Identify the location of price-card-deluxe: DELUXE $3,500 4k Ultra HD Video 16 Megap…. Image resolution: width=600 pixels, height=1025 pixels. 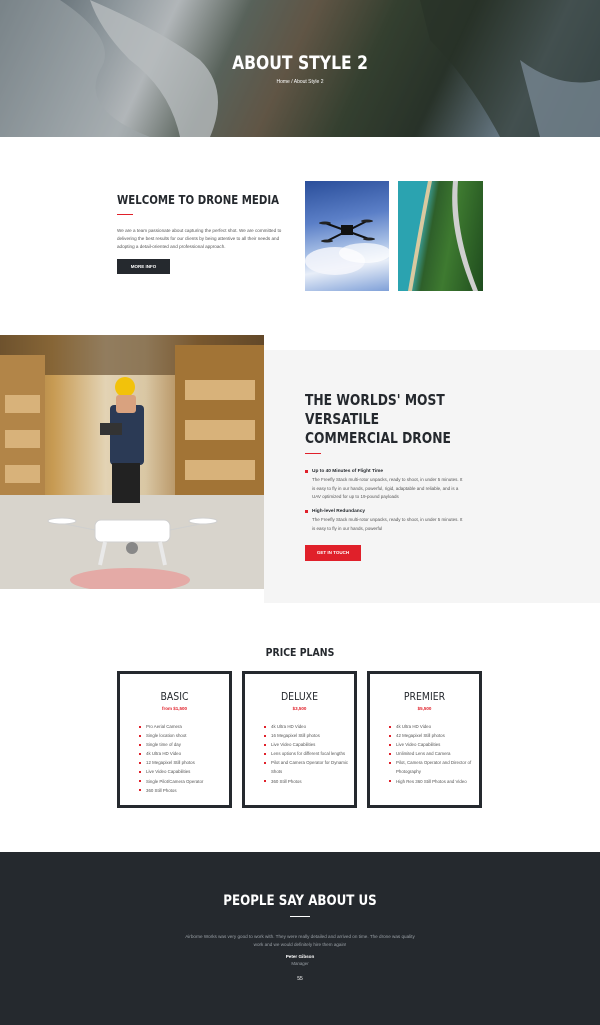
(299, 739).